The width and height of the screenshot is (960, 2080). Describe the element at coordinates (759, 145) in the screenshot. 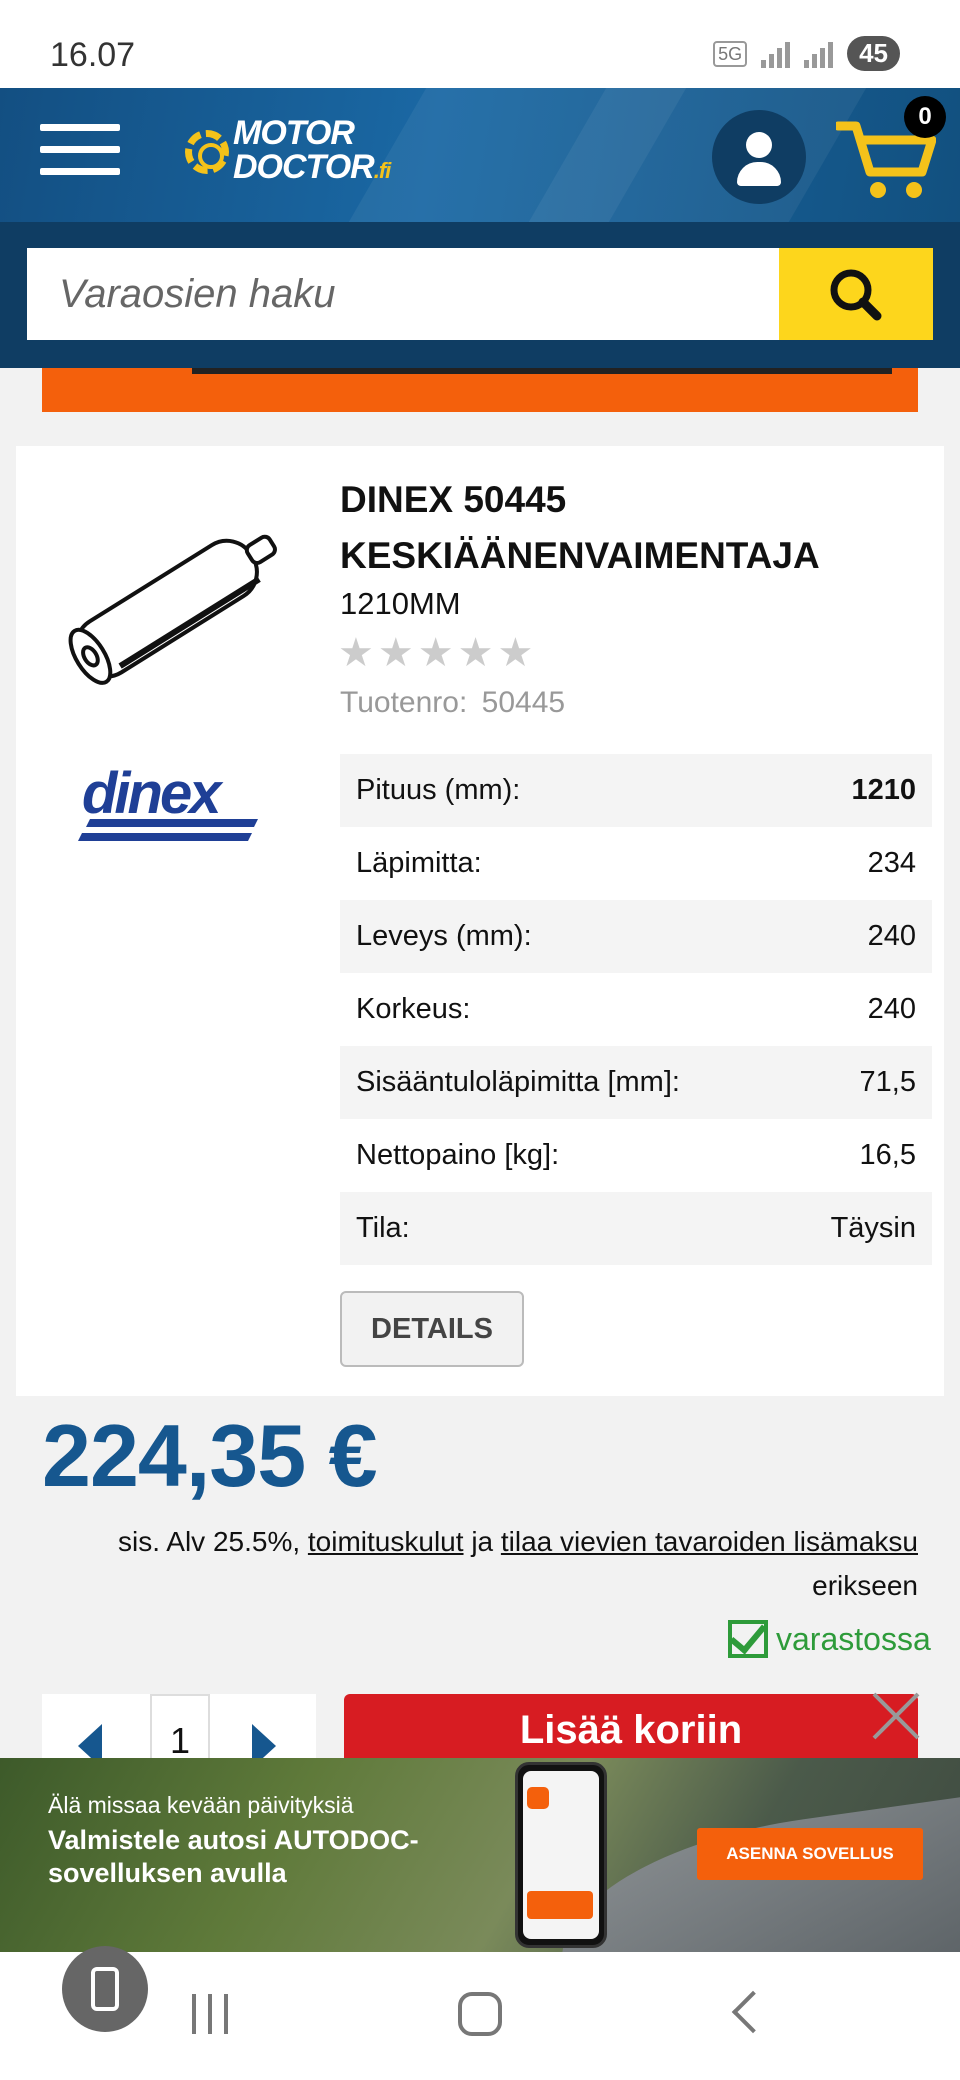

I see `user-icon` at that location.